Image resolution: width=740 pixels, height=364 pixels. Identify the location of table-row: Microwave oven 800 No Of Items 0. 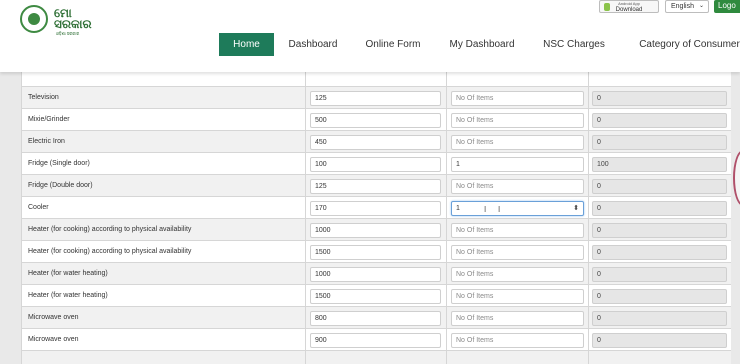
(376, 317).